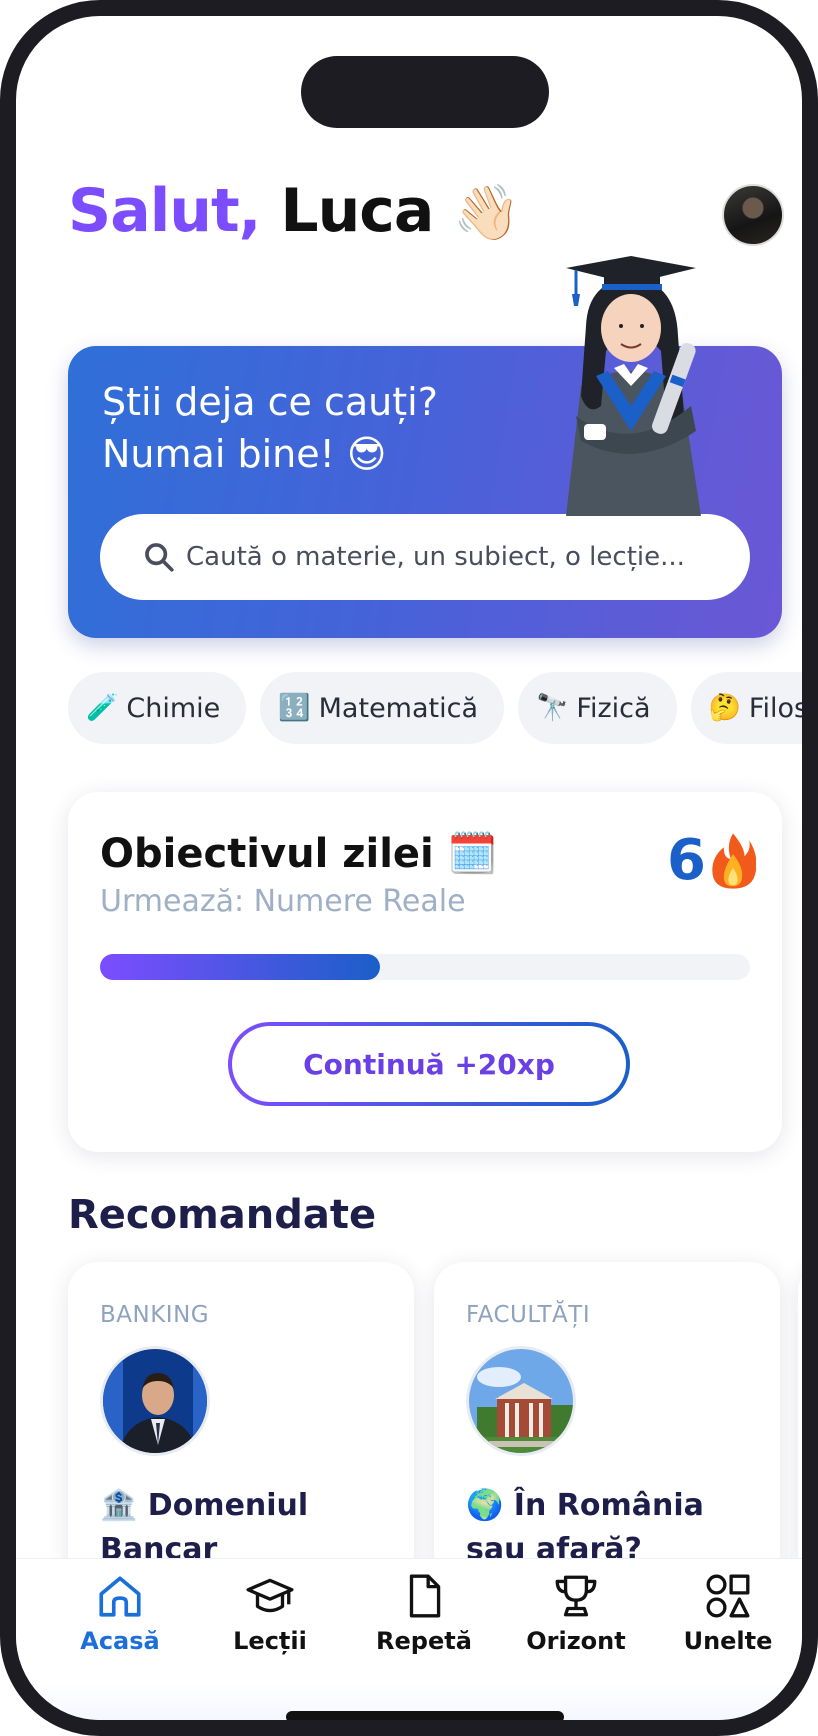  I want to click on recommended-card-banking: BANKING 🏦 Domeniul Bancar, so click(241, 1427).